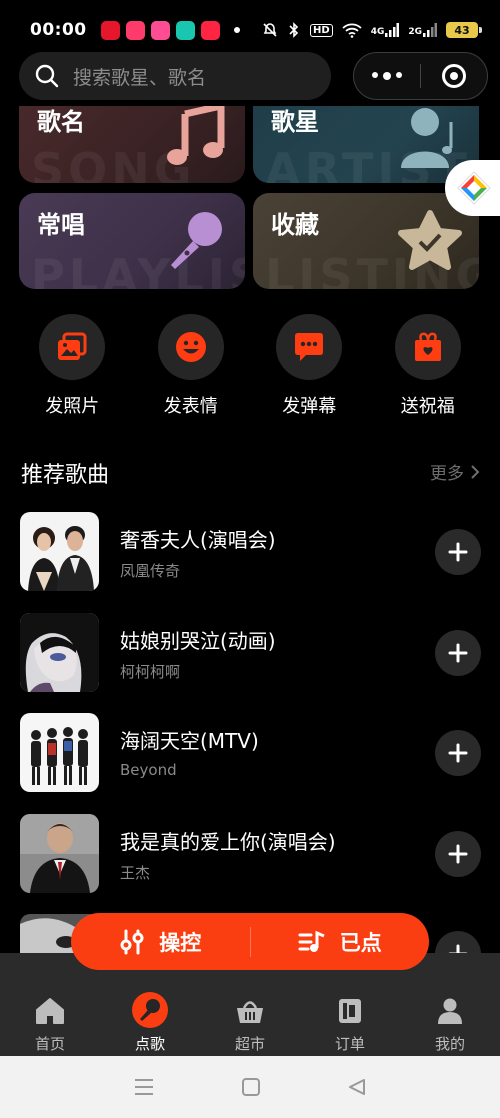  I want to click on signal-4g: 4G, so click(385, 30).